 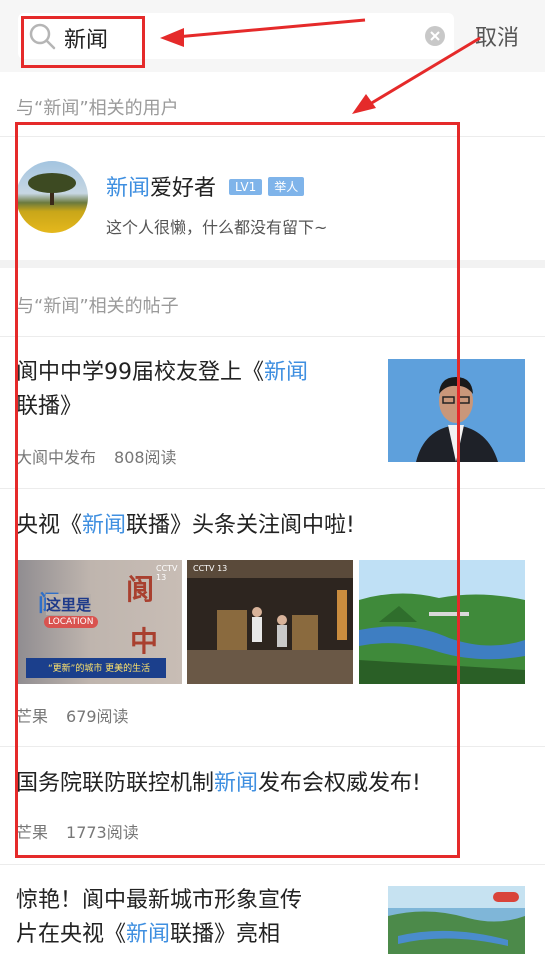 I want to click on annotation-arrows, so click(x=320, y=66).